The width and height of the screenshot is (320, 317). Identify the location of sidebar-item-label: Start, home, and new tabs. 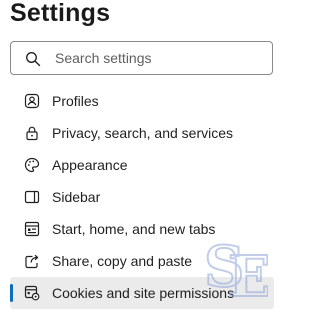
(134, 229).